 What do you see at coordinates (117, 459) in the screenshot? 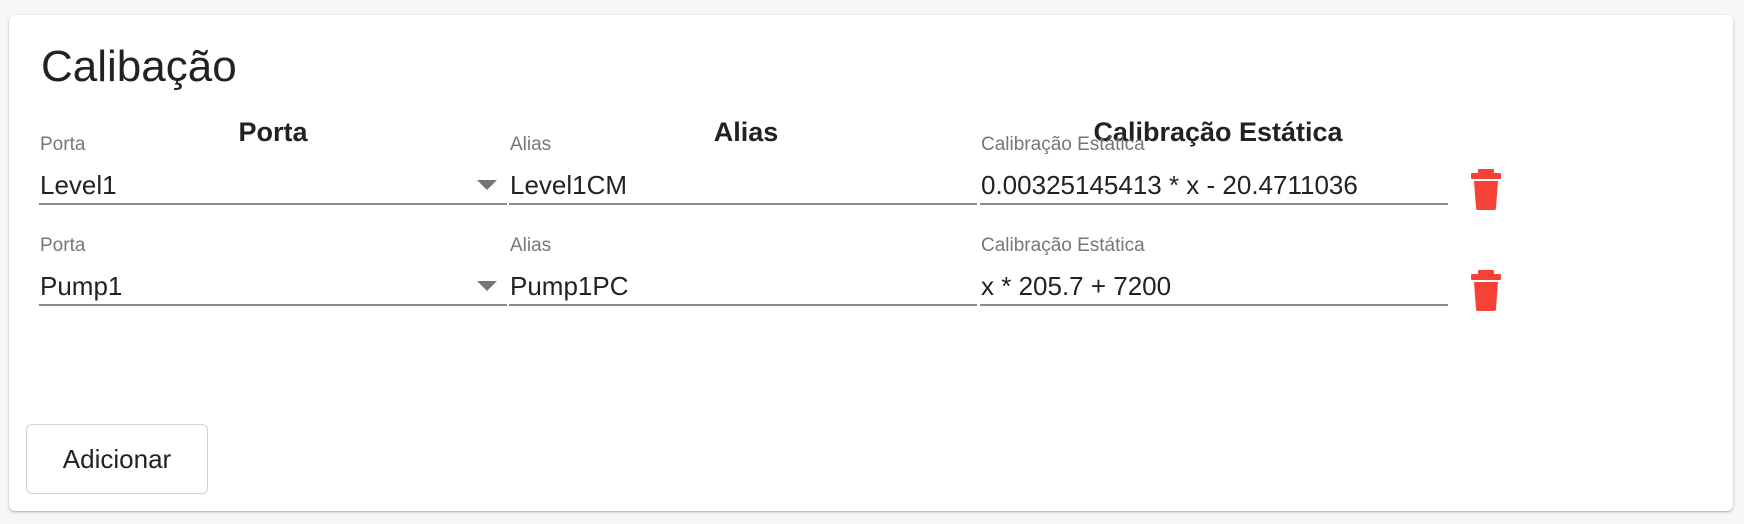
I see `add-button: Adicionar` at bounding box center [117, 459].